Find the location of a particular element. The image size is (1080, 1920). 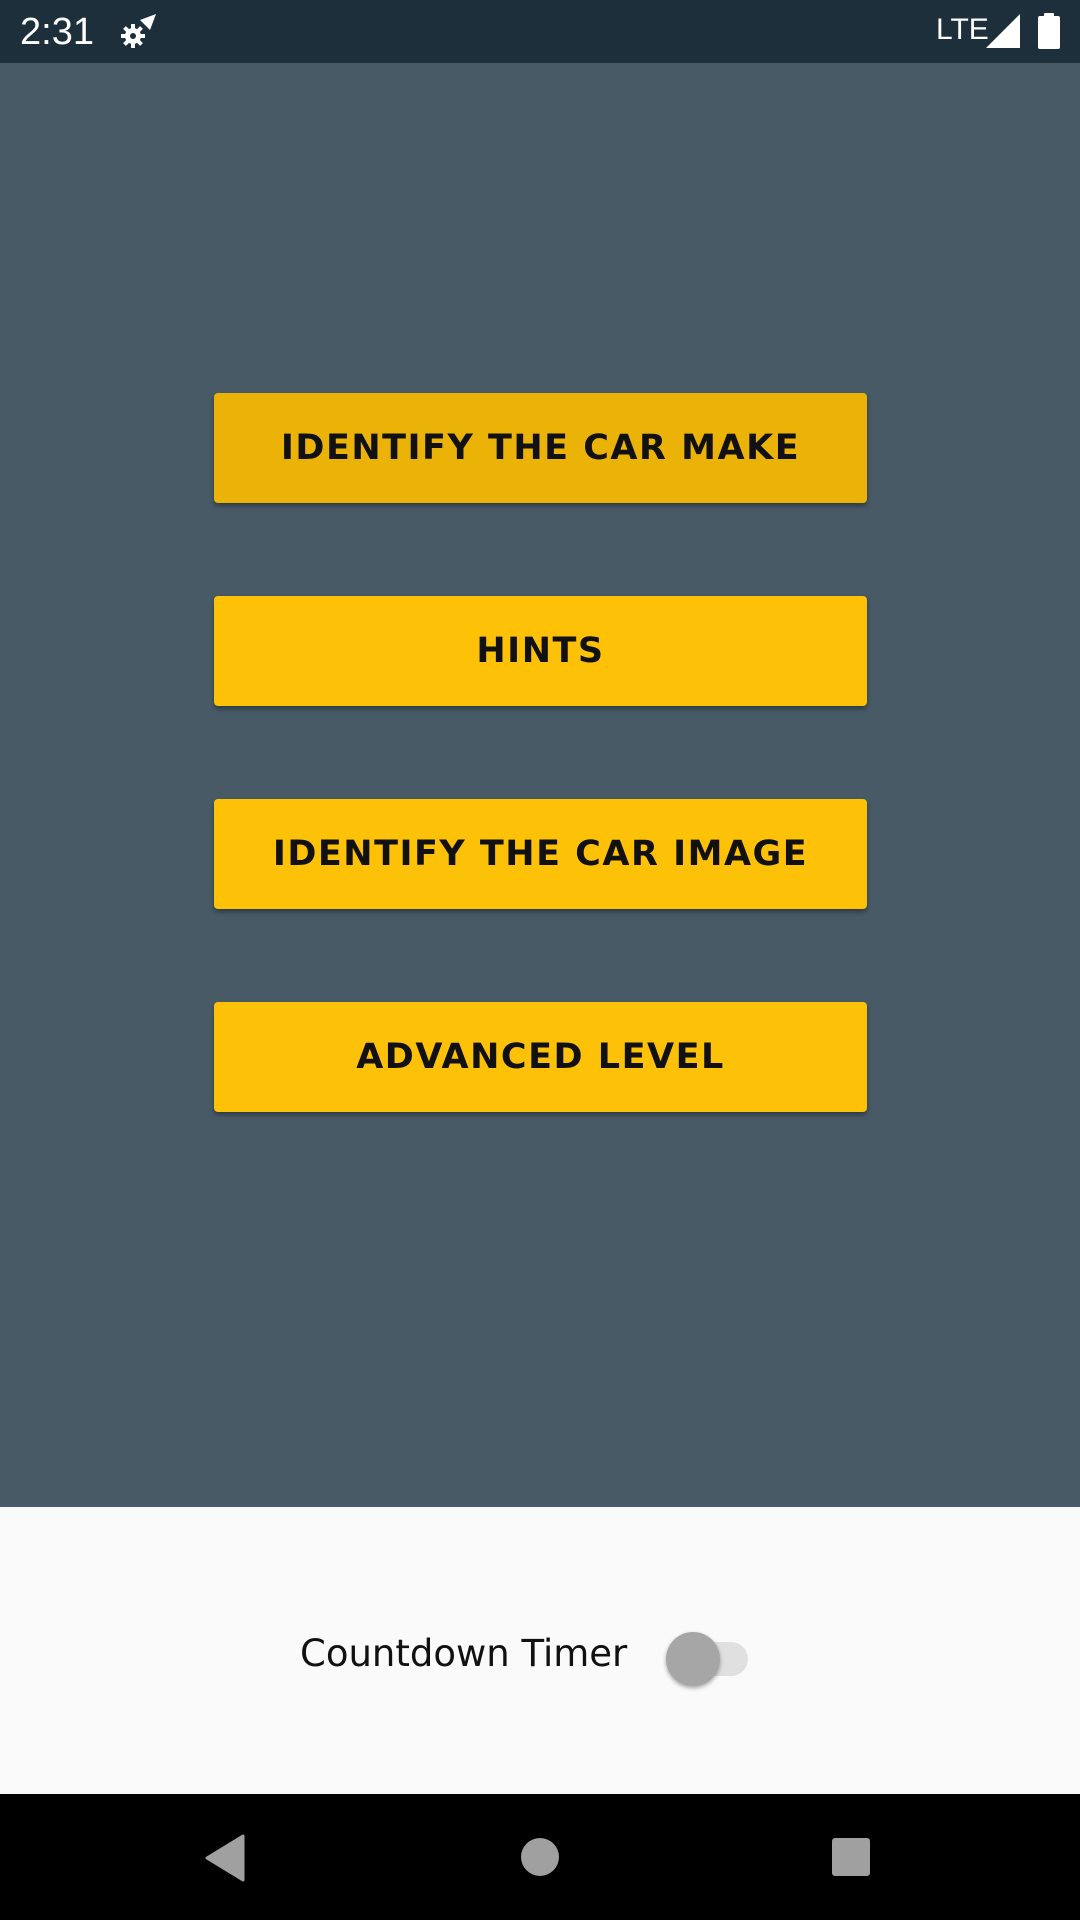

recents-icon is located at coordinates (851, 1857).